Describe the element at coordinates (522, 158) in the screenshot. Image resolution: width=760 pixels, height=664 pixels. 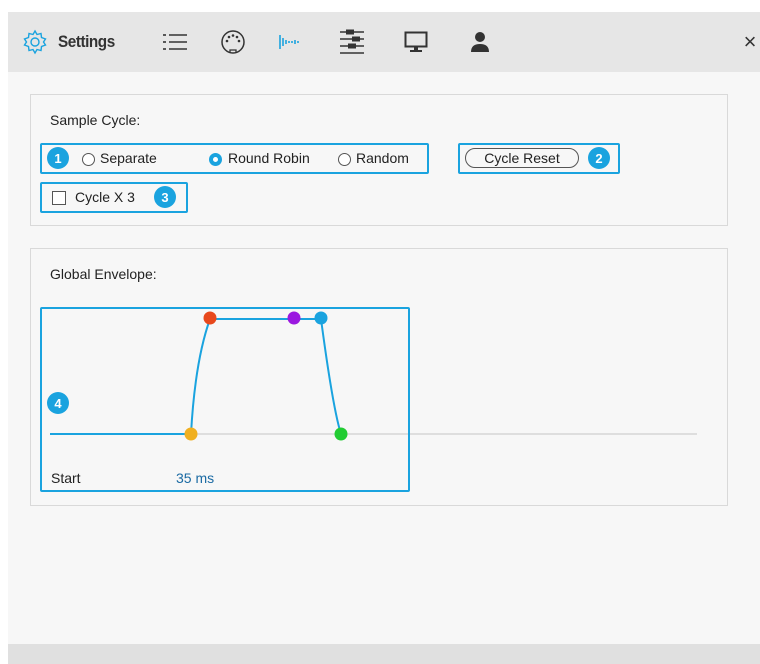
I see `cycle-reset-button: Cycle Reset` at that location.